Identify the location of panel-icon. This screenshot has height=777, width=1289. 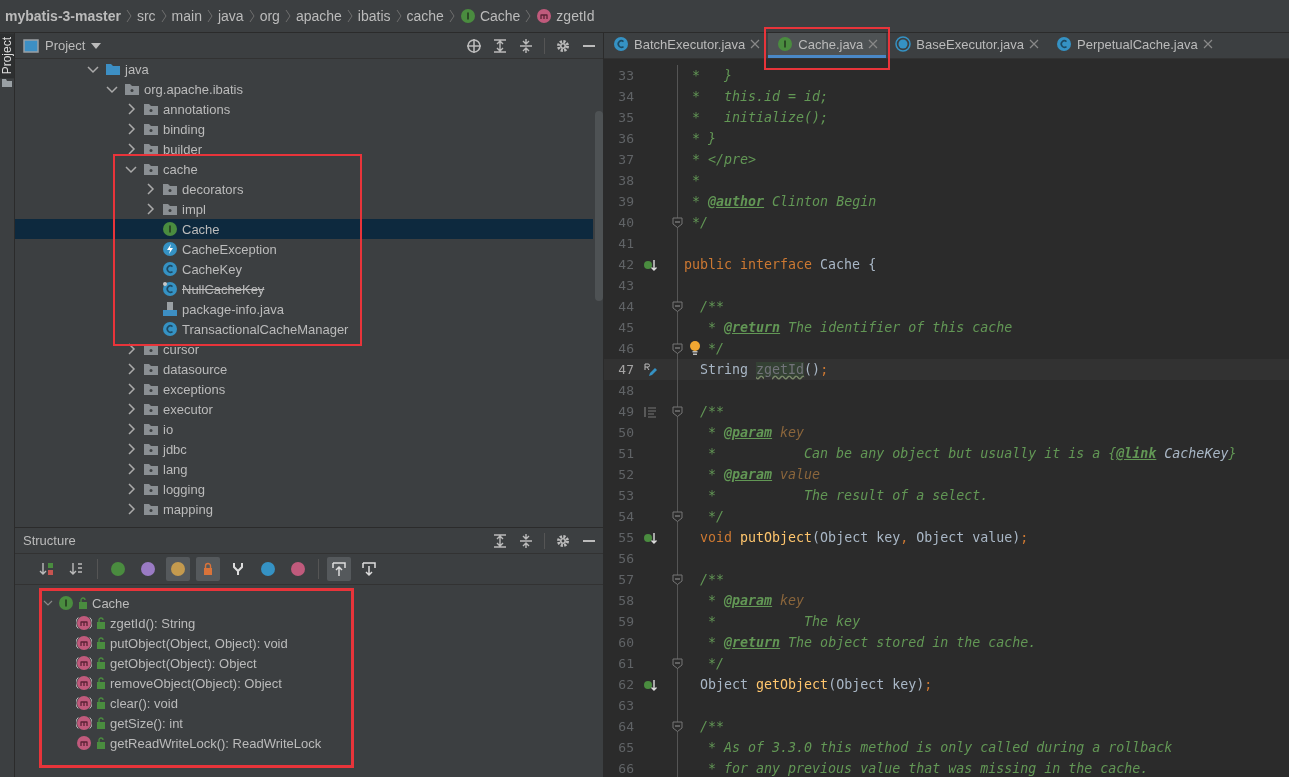
(31, 45).